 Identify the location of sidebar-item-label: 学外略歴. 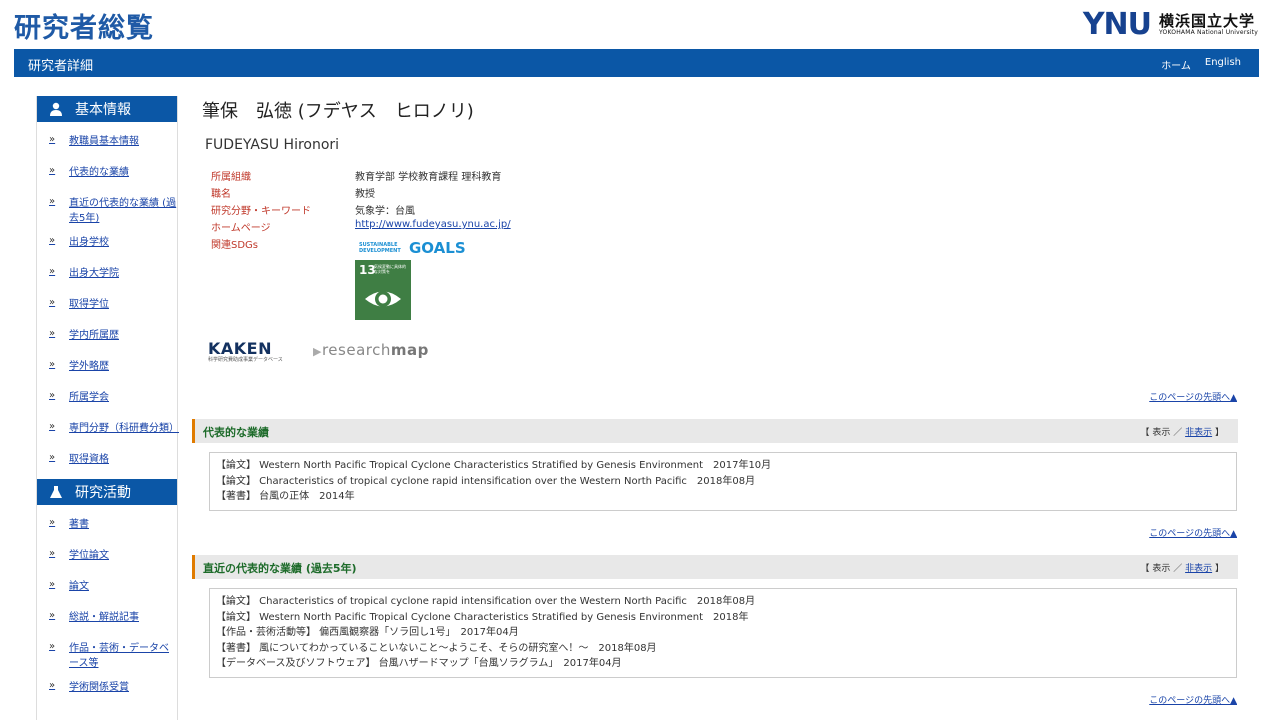
(89, 366).